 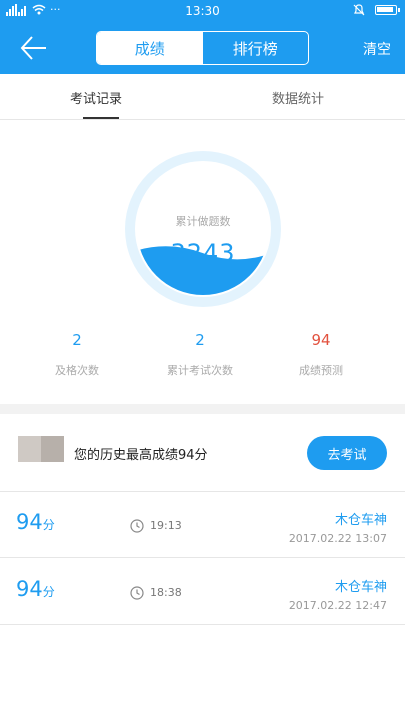 I want to click on list-item: 94分 18:38 木仓车神 2017.02.22 12:47, so click(x=202, y=592).